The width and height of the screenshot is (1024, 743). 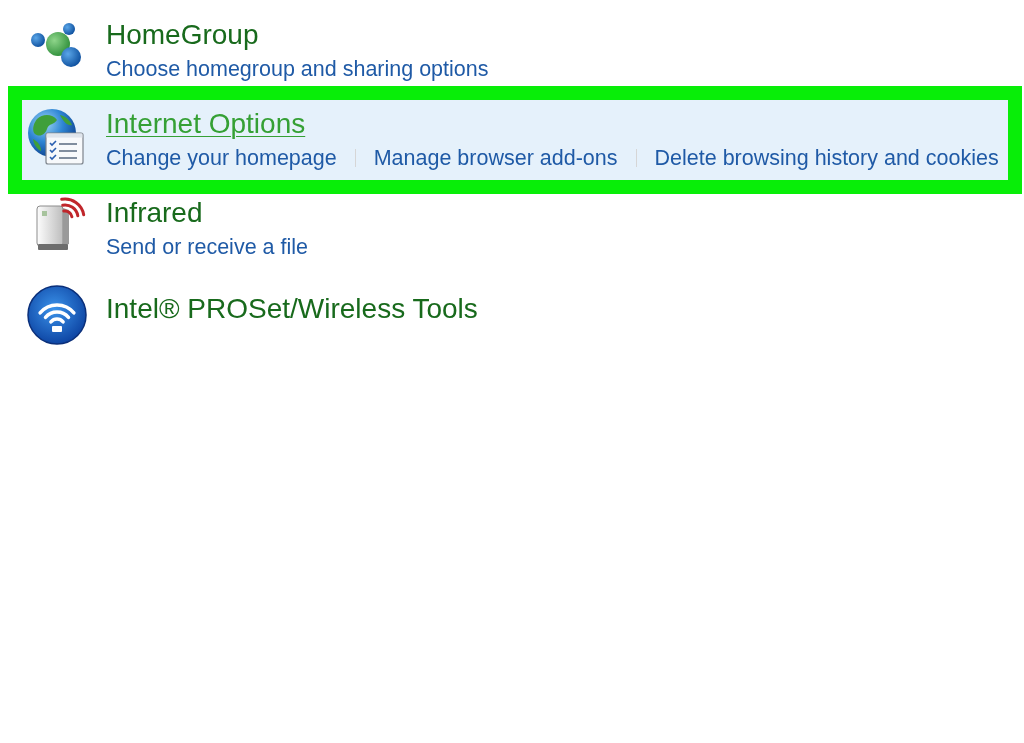 I want to click on globe-checklist-icon, so click(x=55, y=136).